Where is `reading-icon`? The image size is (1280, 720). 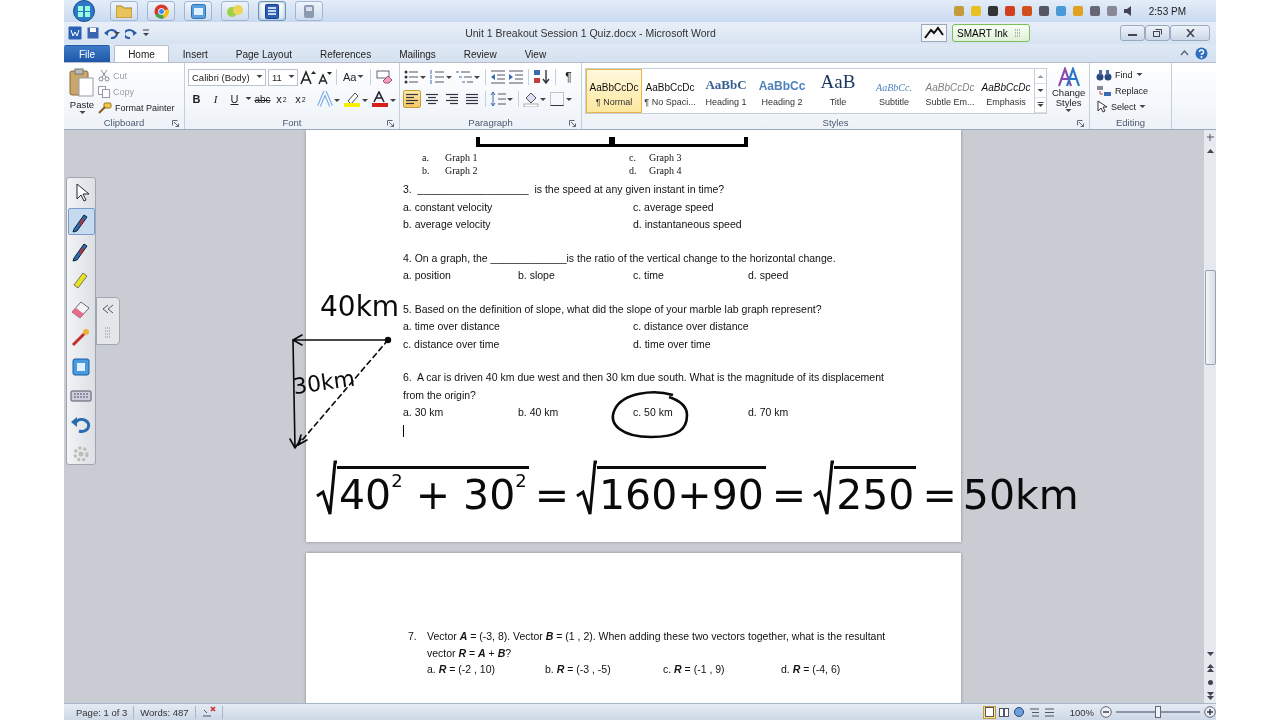
reading-icon is located at coordinates (1004, 712).